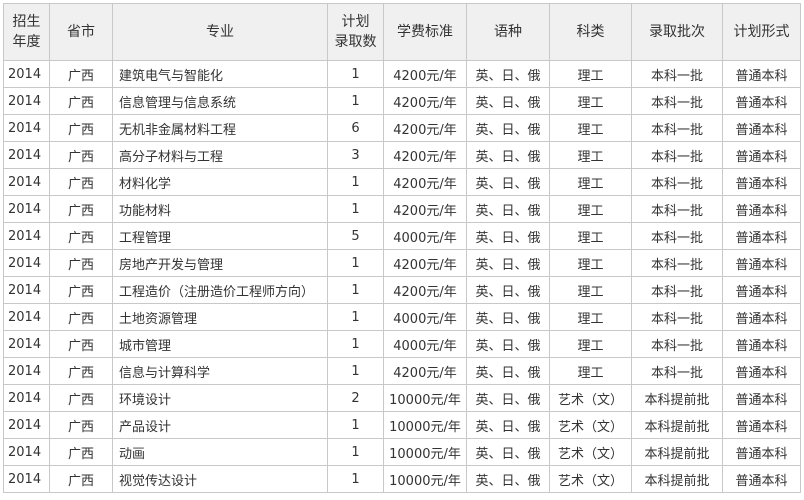 This screenshot has height=500, width=804. I want to click on table-row: 2014 广西 信息与计算科学 1 4200元/年 英、日、俄 理工 本科一批 普通本科, so click(402, 371).